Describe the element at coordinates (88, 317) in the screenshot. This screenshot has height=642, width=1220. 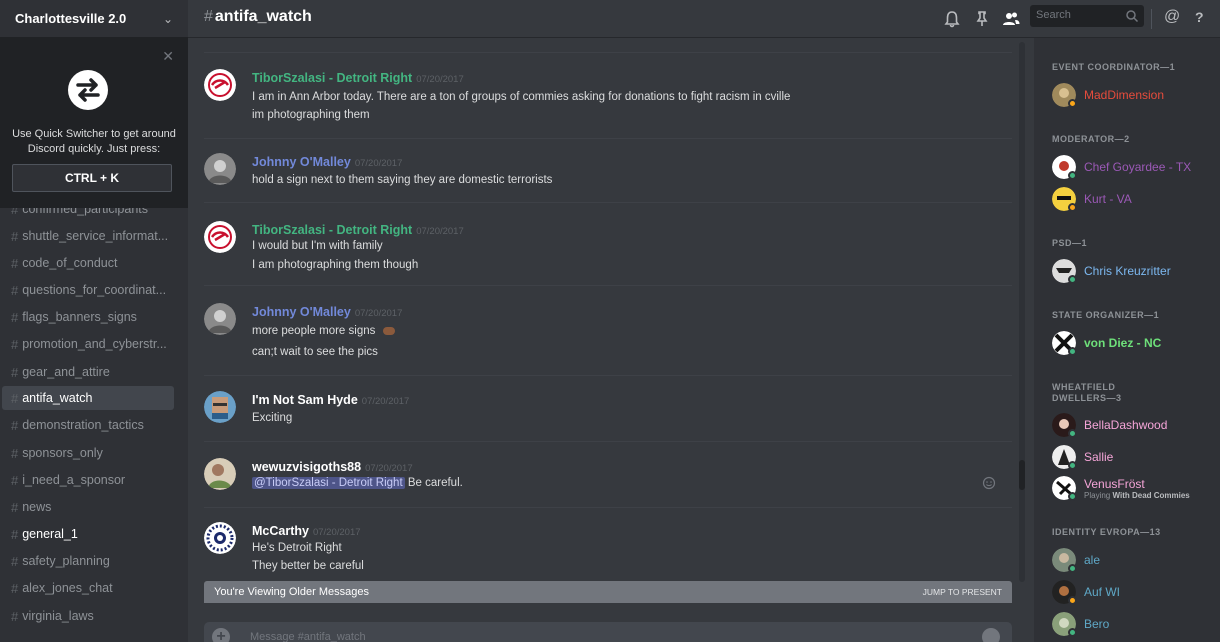
I see `channel-flags-banners-signs: # flags_banners_signs` at that location.